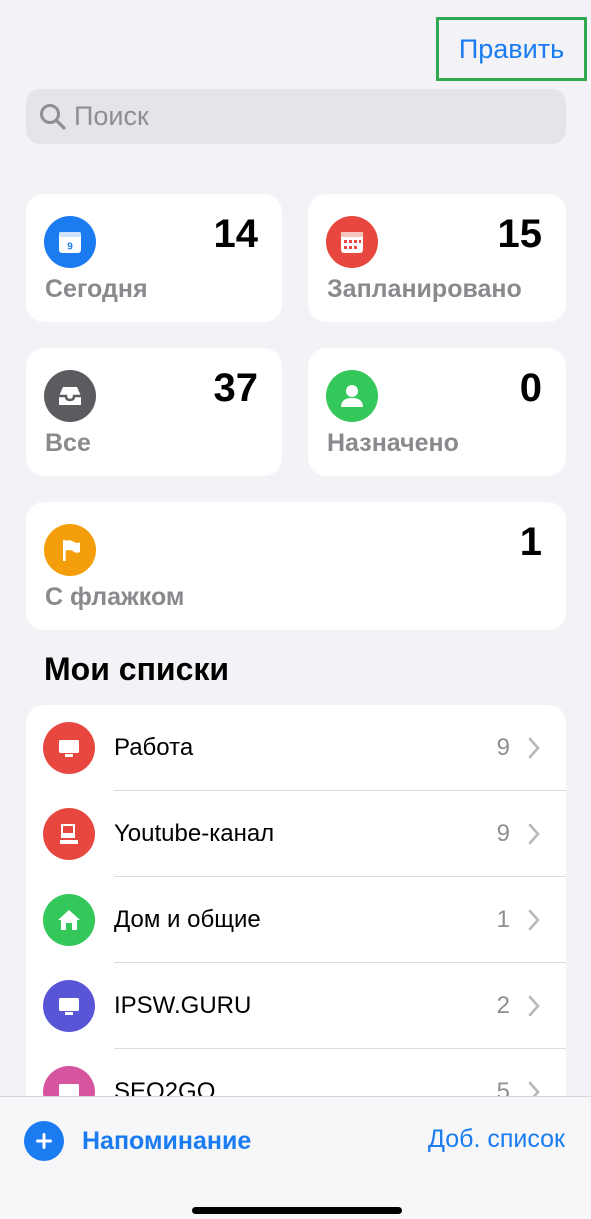 The width and height of the screenshot is (591, 1219). I want to click on list-item-count: 2, so click(503, 1005).